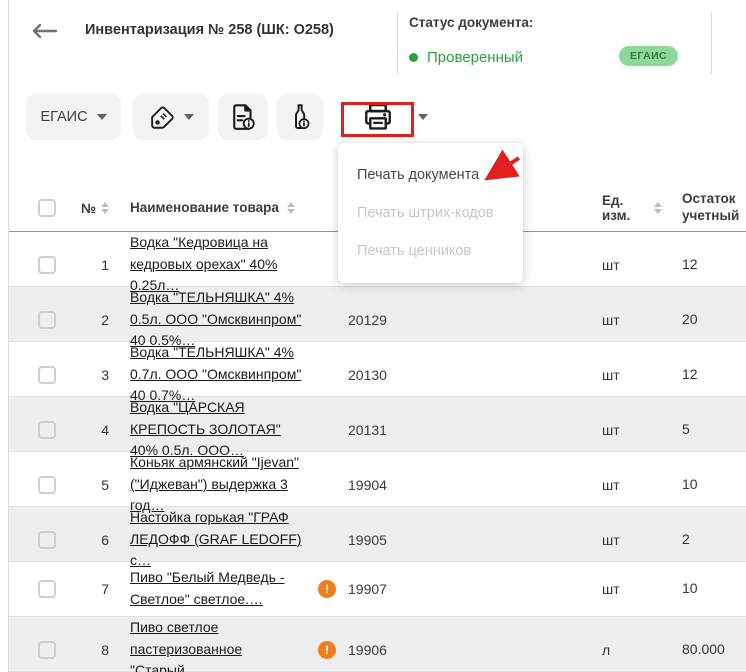 This screenshot has height=672, width=746. Describe the element at coordinates (414, 251) in the screenshot. I see `menu-item-print-pricetags: Печать ценников` at that location.